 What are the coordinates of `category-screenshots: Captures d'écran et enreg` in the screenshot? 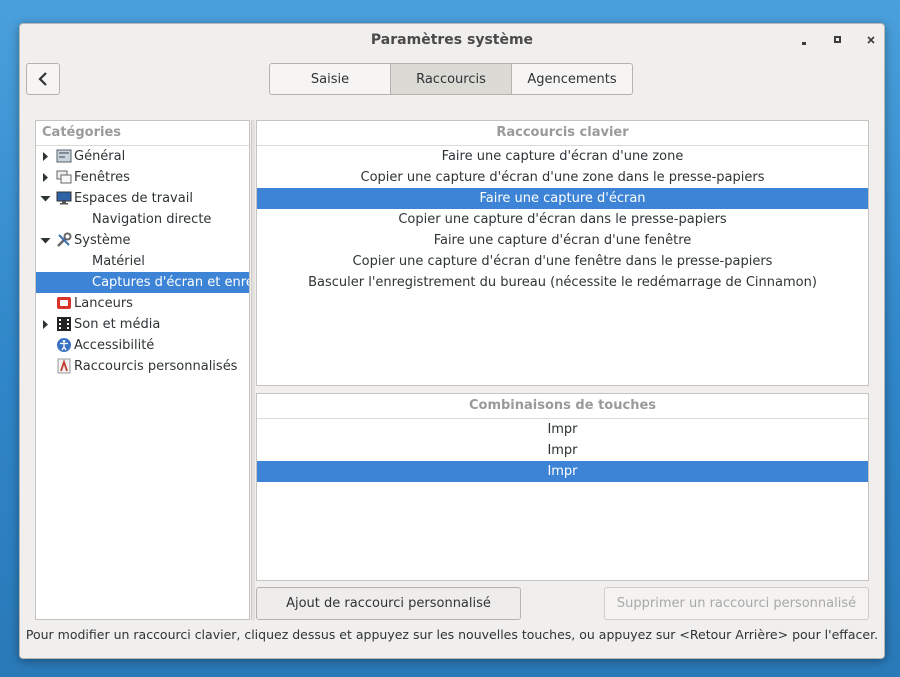 It's located at (142, 282).